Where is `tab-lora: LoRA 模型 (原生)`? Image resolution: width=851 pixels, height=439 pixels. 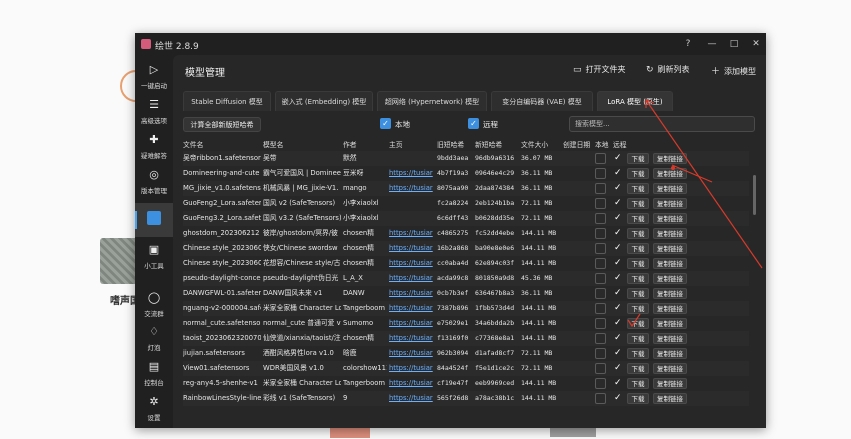 tab-lora: LoRA 模型 (原生) is located at coordinates (635, 101).